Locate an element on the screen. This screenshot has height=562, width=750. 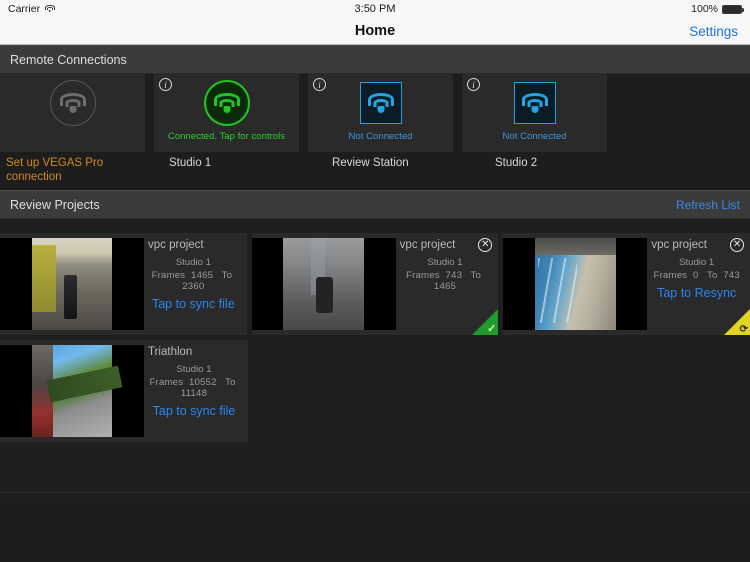
status-bar-clock: 3:50 PM is located at coordinates (375, 9).